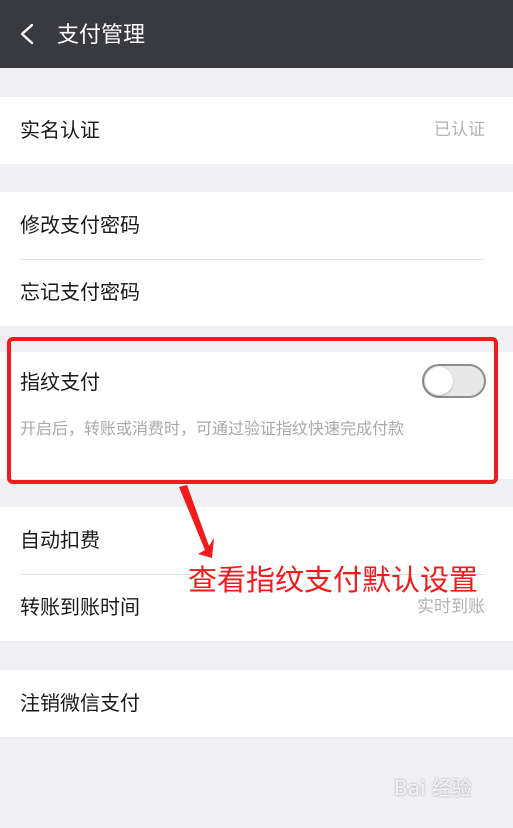 Image resolution: width=513 pixels, height=828 pixels. What do you see at coordinates (196, 521) in the screenshot?
I see `annotation-arrow-icon` at bounding box center [196, 521].